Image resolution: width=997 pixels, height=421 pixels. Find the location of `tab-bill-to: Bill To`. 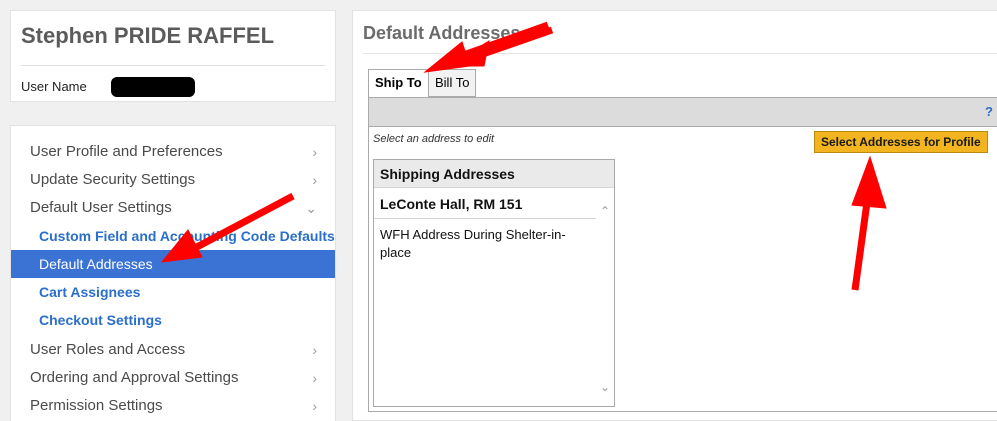

tab-bill-to: Bill To is located at coordinates (452, 83).